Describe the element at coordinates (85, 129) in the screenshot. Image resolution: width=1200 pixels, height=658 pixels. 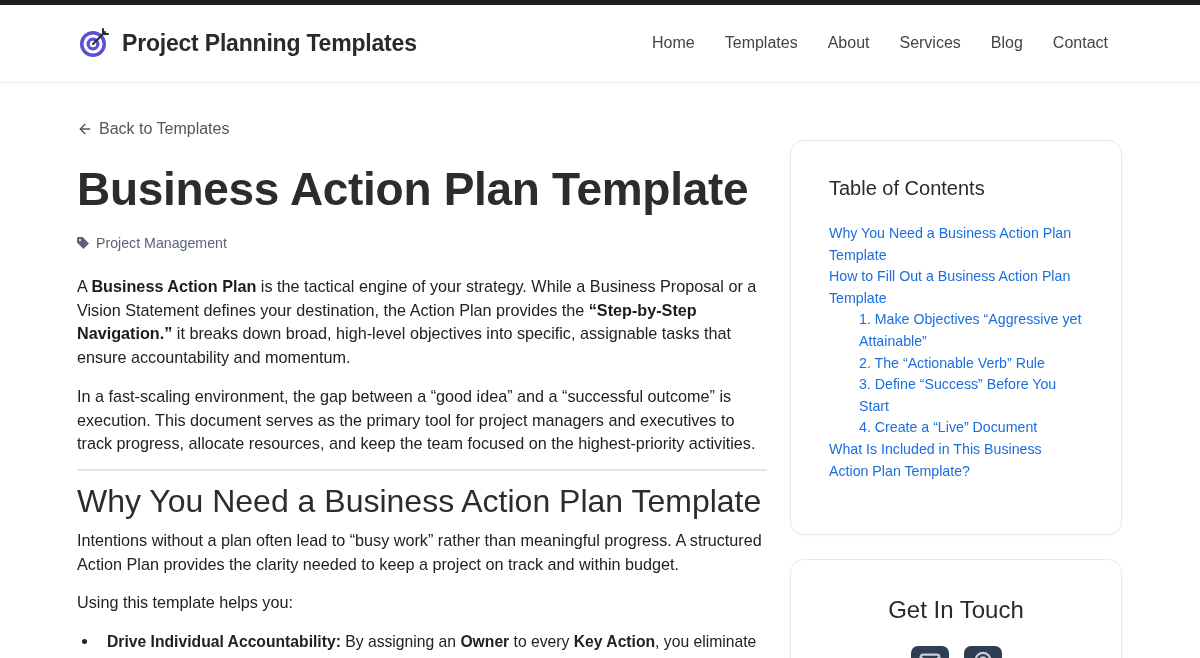
I see `arrow-left-icon` at that location.